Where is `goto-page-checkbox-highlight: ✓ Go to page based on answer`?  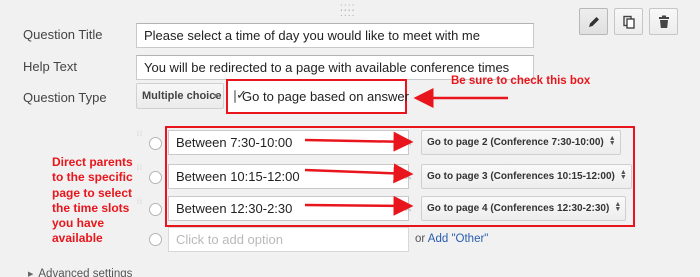
goto-page-checkbox-highlight: ✓ Go to page based on answer is located at coordinates (317, 96).